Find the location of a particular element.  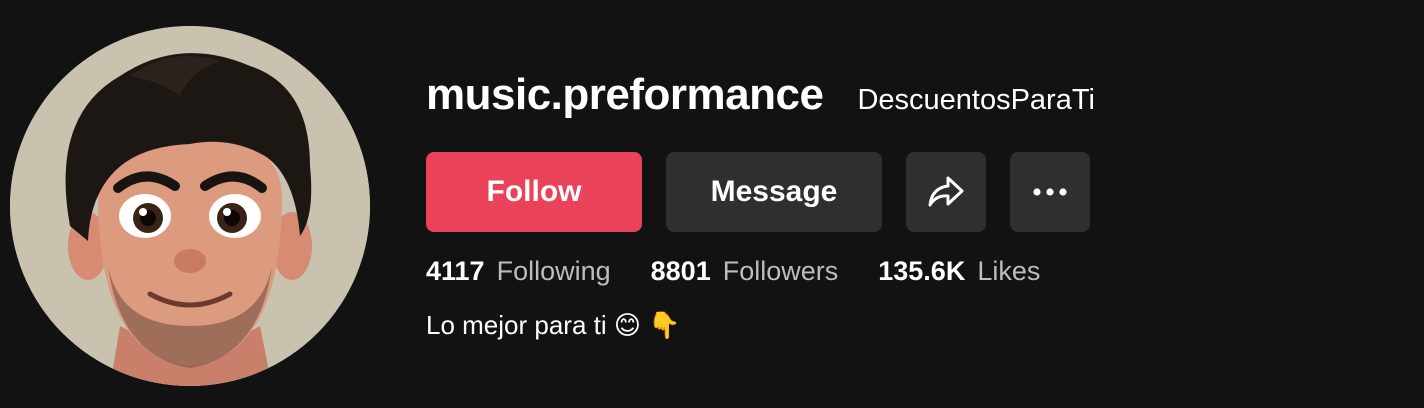

following-count: 4117 is located at coordinates (455, 271).